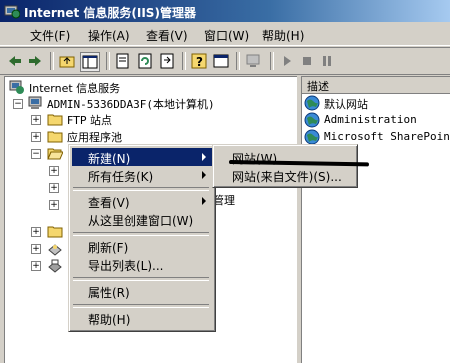  Describe the element at coordinates (327, 61) in the screenshot. I see `pause-icon` at that location.